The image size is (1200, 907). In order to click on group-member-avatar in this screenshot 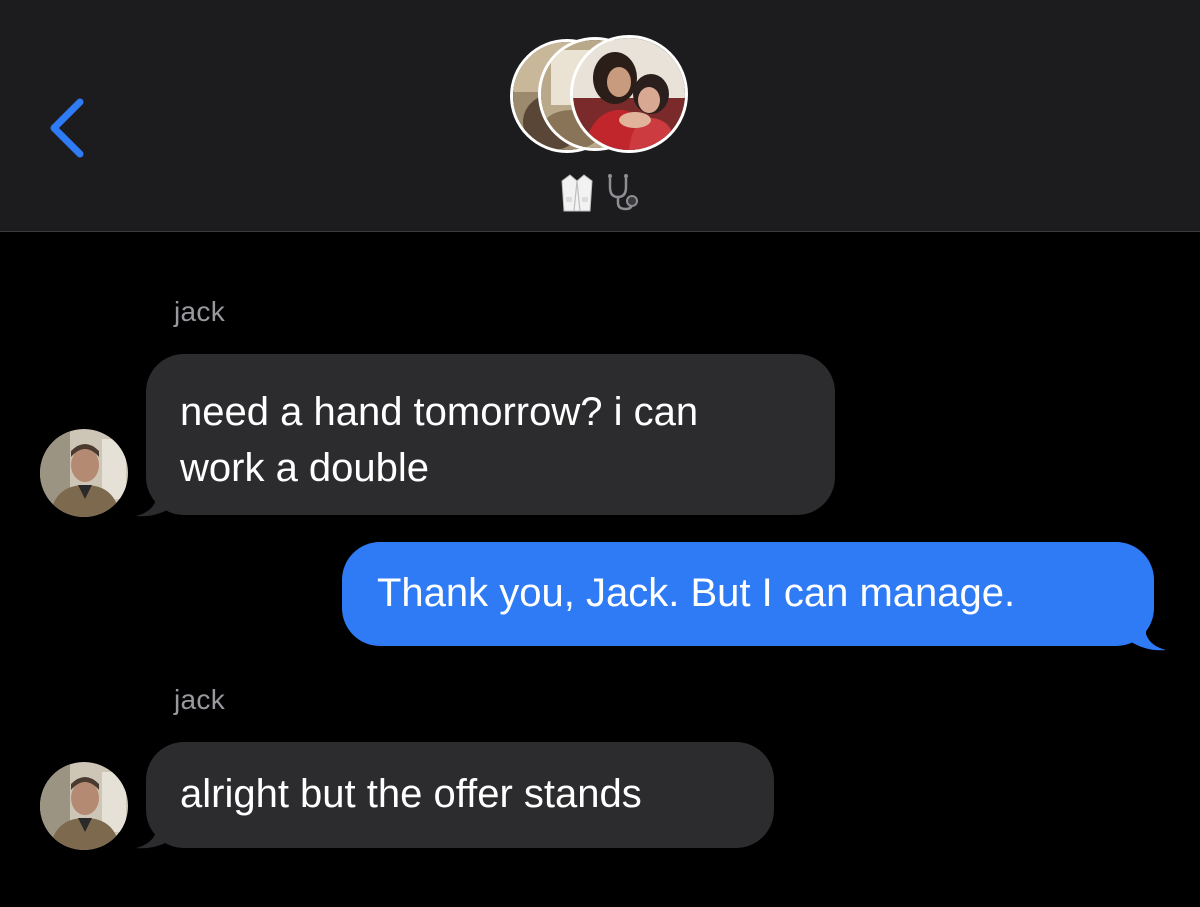, I will do `click(629, 94)`.